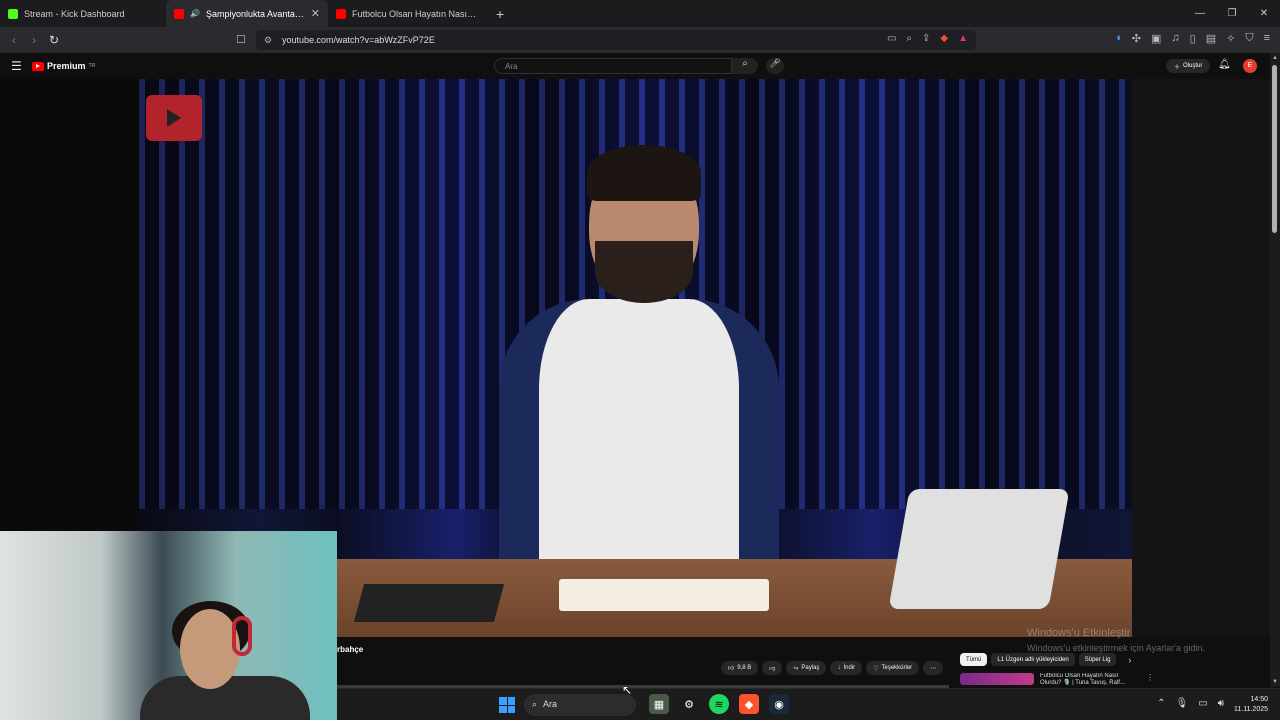 This screenshot has width=1280, height=720. Describe the element at coordinates (580, 705) in the screenshot. I see `taskbar-search: ⌕ Ara` at that location.